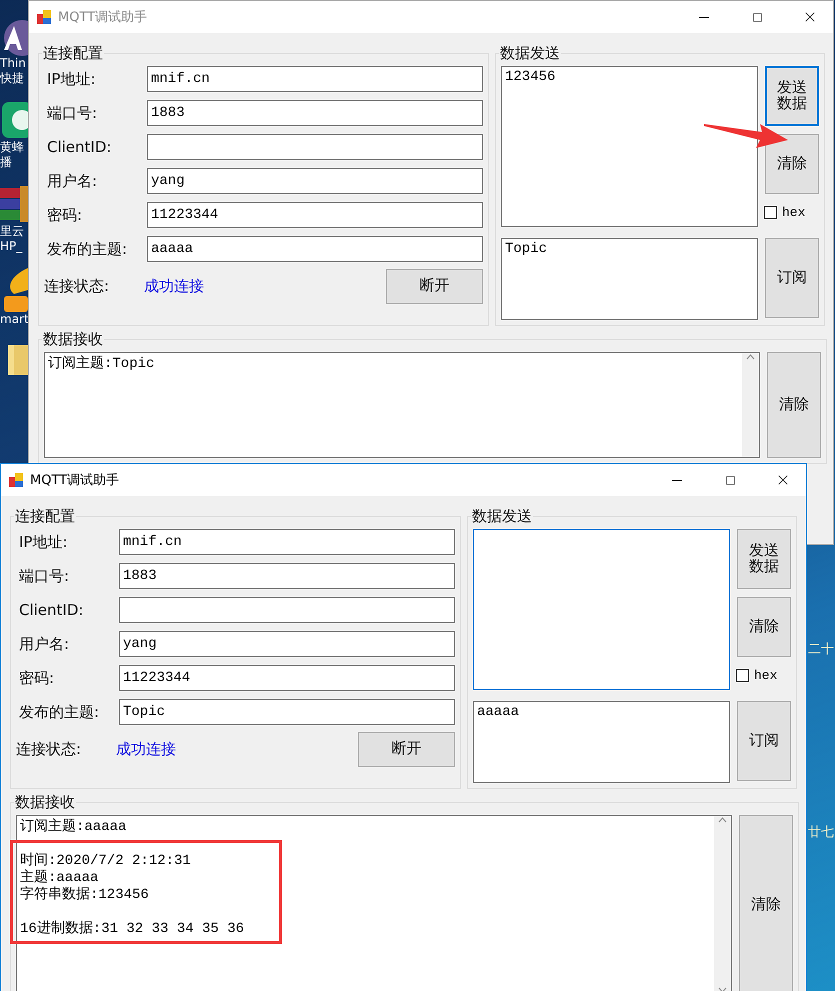 This screenshot has width=835, height=991. I want to click on calendar-text: 二十, so click(821, 649).